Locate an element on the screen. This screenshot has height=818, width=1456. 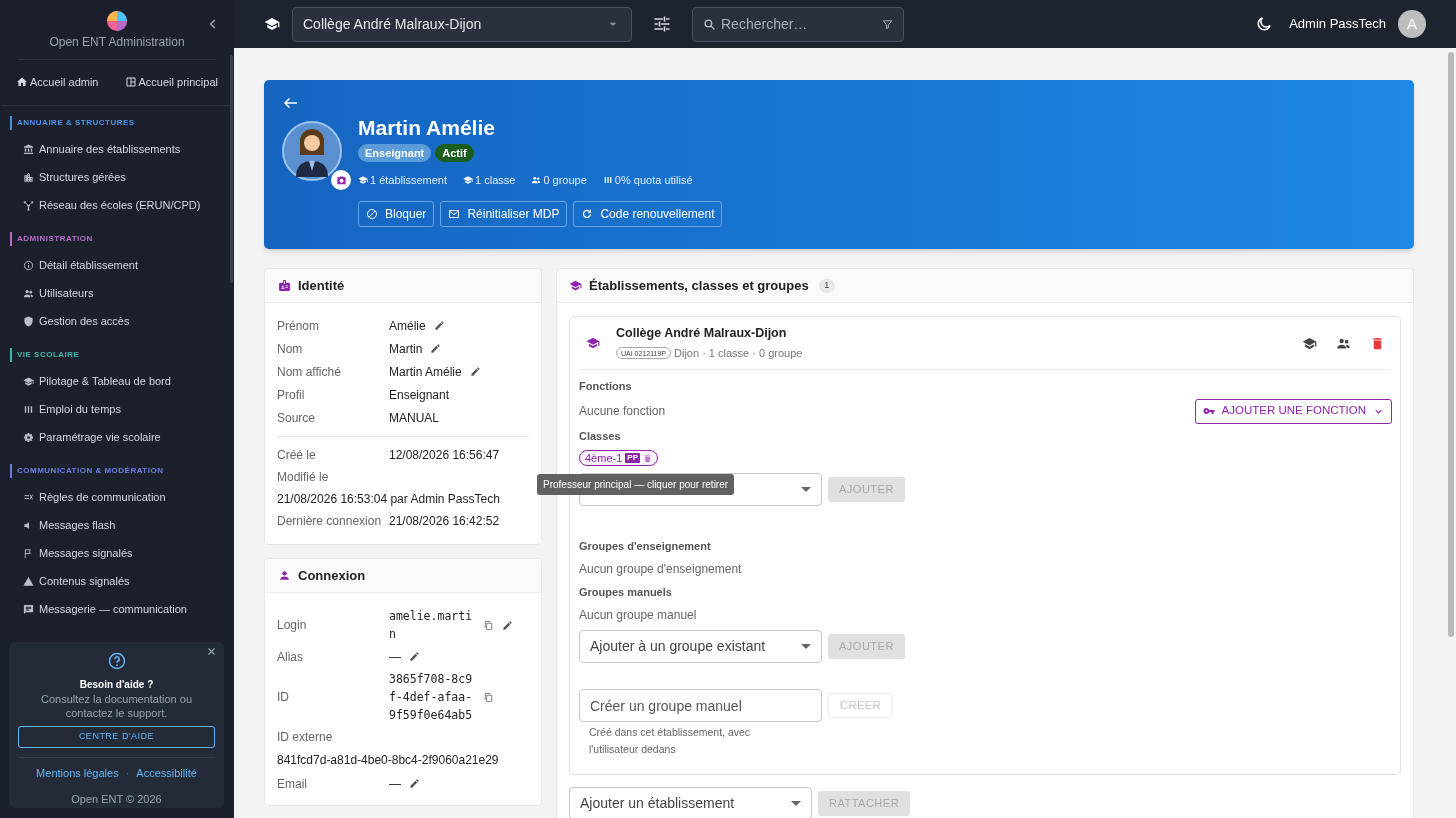
bank-icon is located at coordinates (28, 149).